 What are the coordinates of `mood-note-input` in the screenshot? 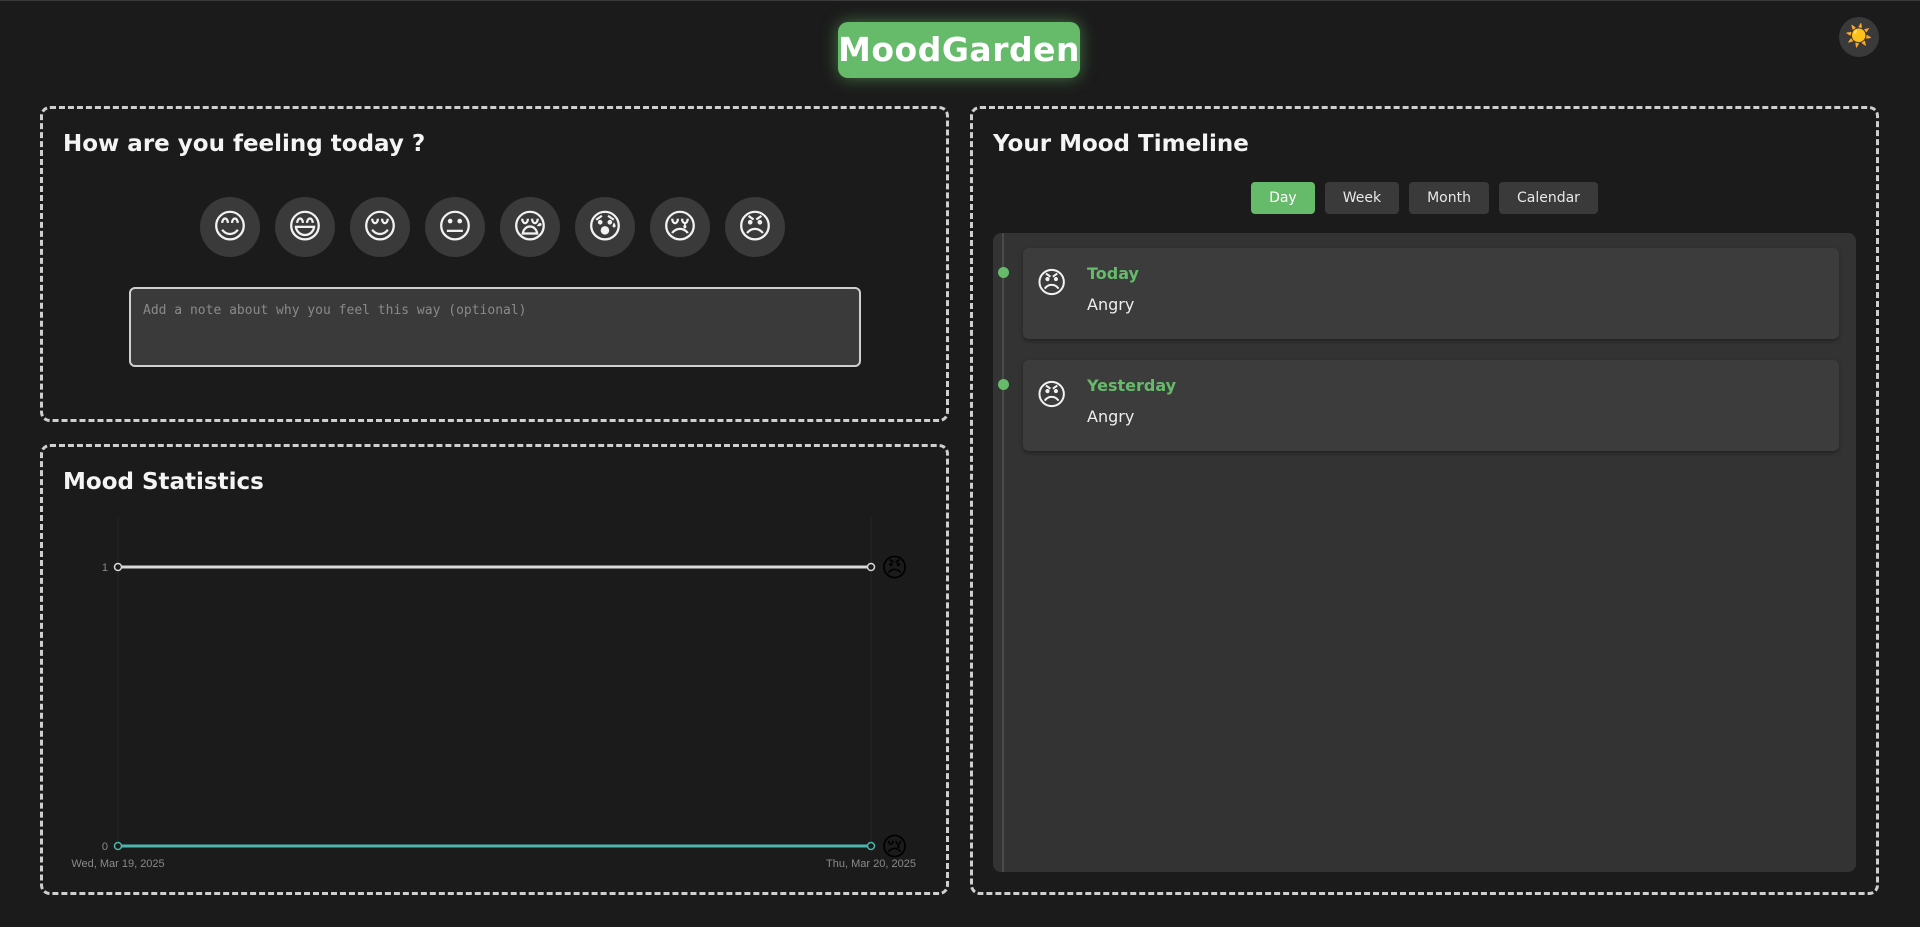 It's located at (495, 327).